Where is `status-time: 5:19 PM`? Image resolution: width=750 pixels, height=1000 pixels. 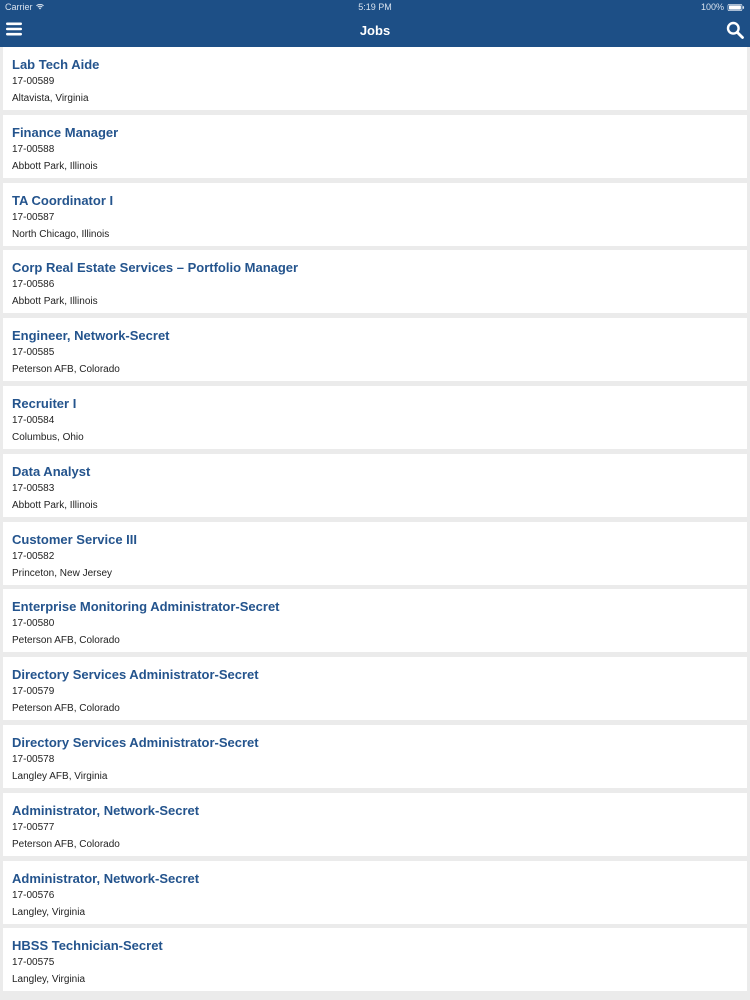 status-time: 5:19 PM is located at coordinates (375, 7).